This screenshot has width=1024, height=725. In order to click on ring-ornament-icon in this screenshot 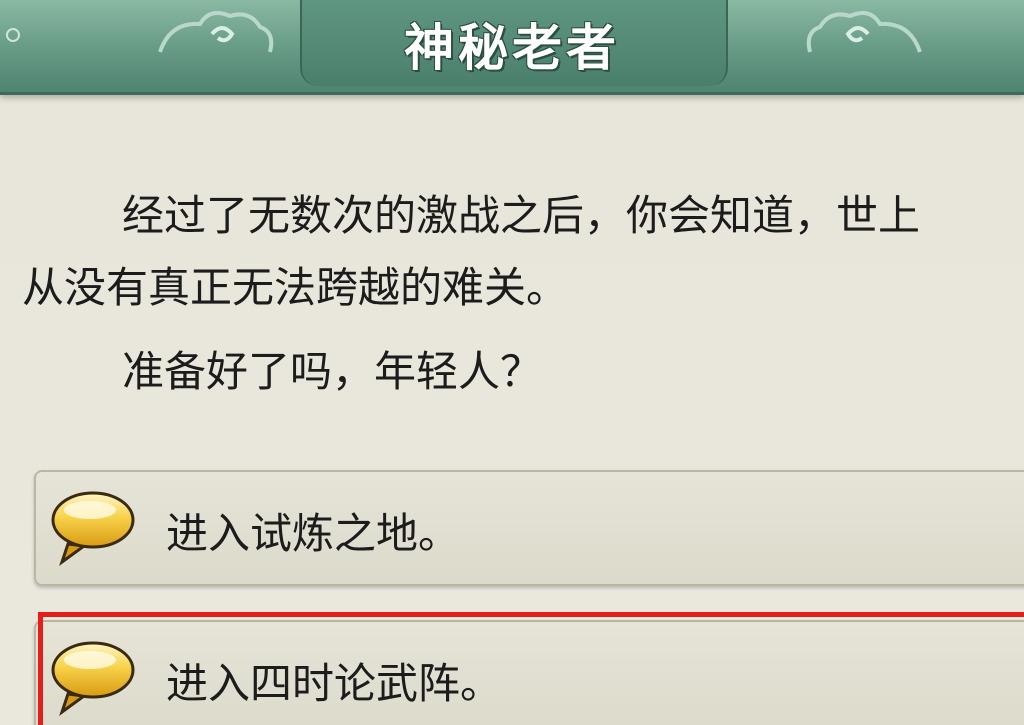, I will do `click(13, 35)`.